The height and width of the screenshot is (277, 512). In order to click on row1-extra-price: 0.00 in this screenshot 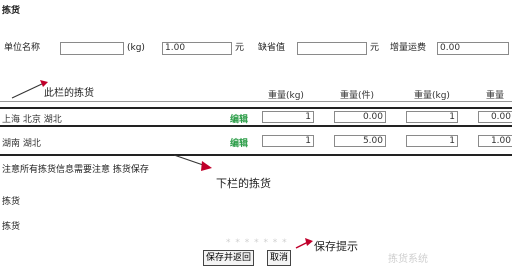, I will do `click(495, 117)`.